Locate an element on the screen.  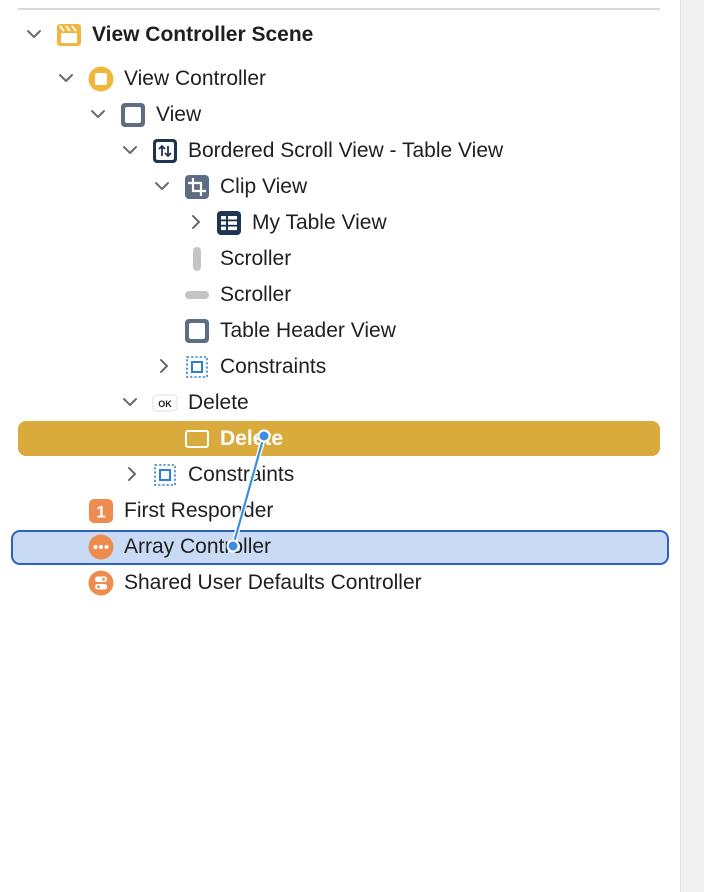
outline-row-my-table-view: My Table View is located at coordinates (330, 222).